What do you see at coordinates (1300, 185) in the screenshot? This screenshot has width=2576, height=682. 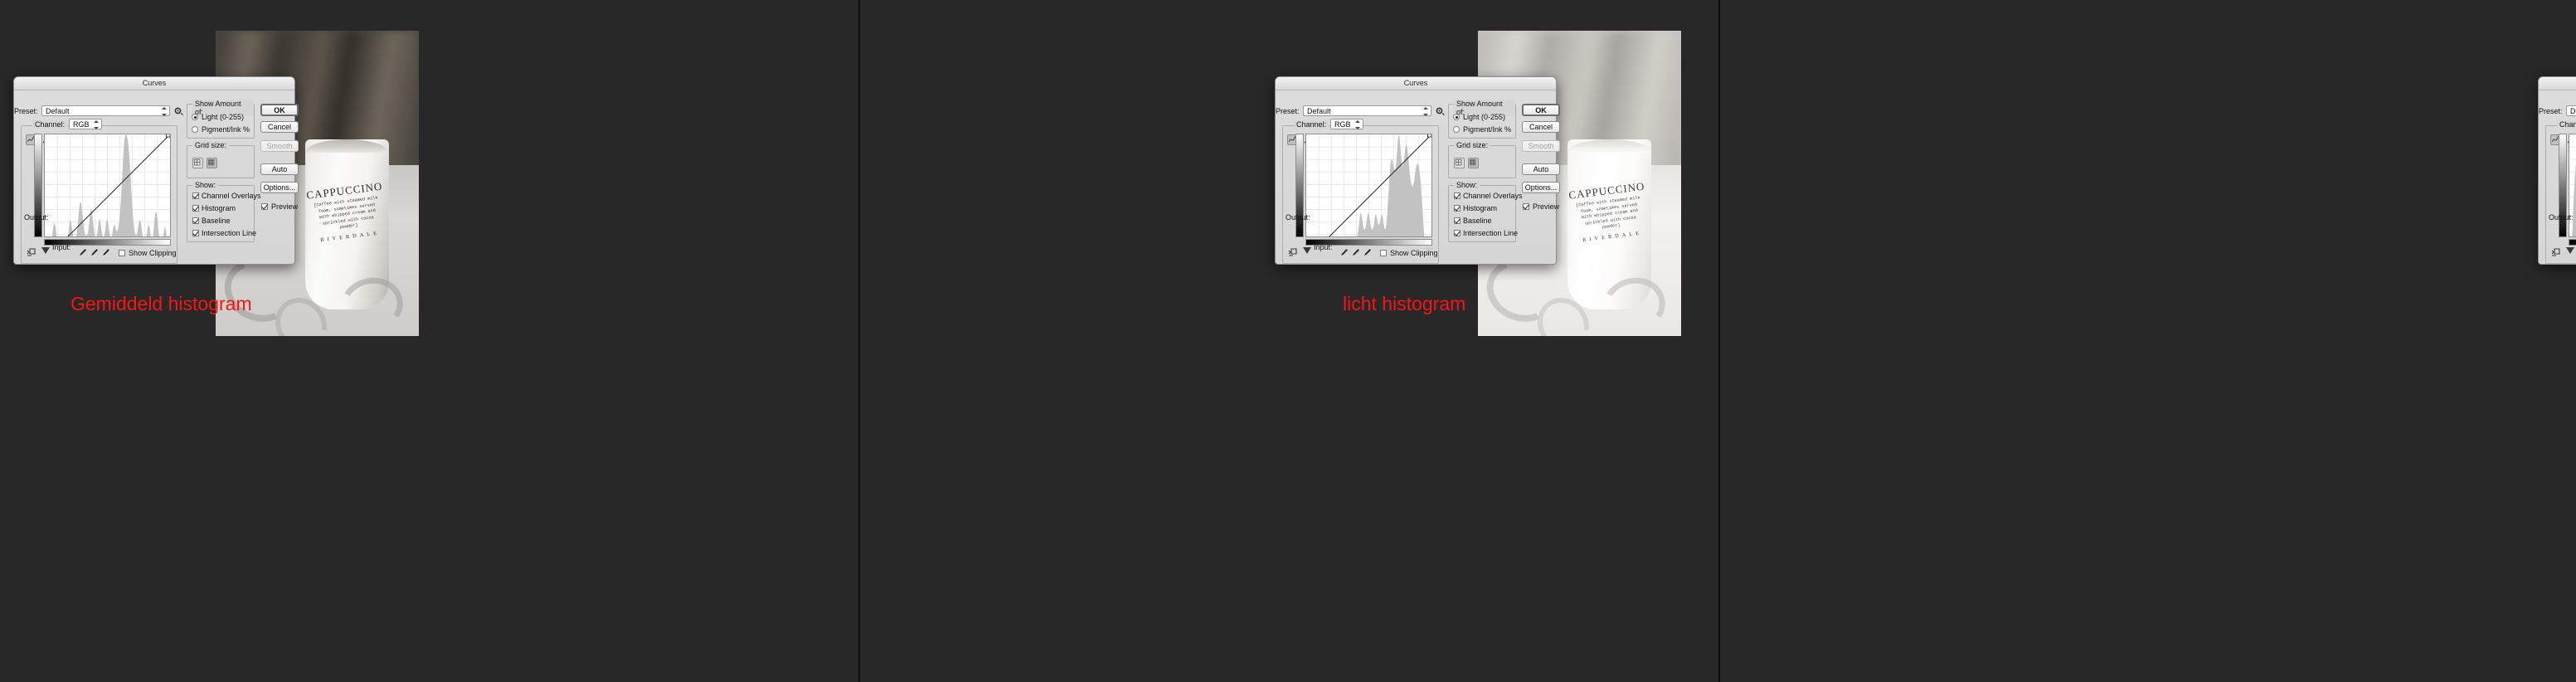 I see `output-gradient-bar` at bounding box center [1300, 185].